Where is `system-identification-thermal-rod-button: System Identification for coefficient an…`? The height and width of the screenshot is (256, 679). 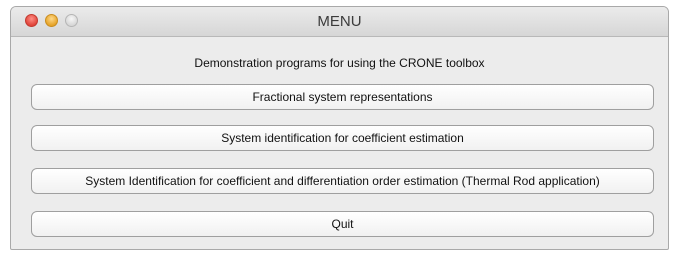 system-identification-thermal-rod-button: System Identification for coefficient an… is located at coordinates (342, 181).